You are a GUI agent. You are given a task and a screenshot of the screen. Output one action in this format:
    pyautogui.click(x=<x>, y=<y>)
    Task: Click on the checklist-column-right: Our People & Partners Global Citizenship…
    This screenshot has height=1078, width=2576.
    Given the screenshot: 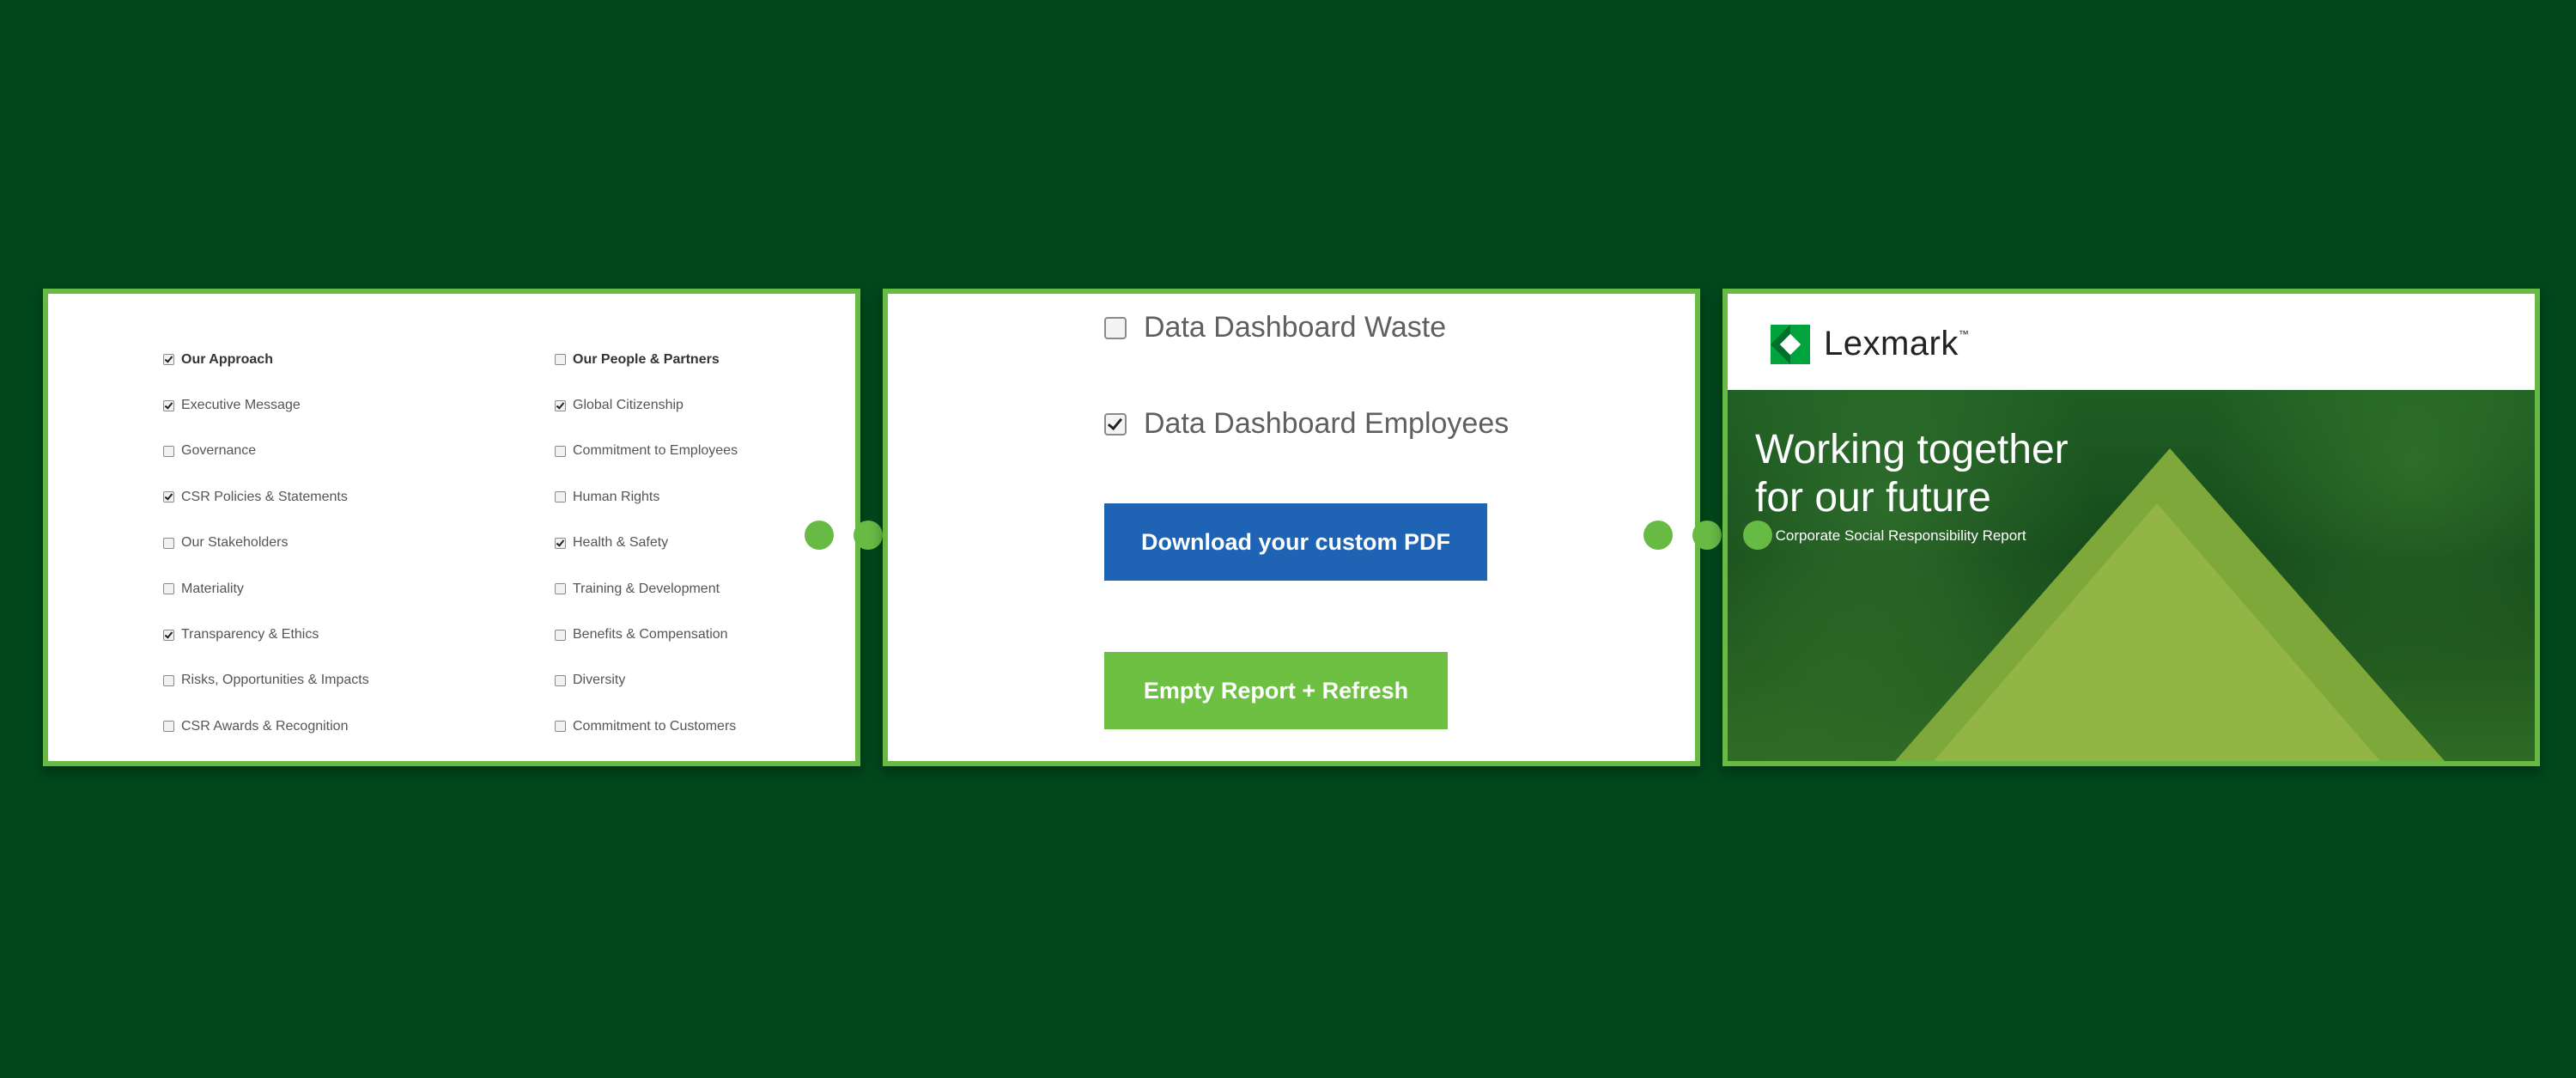 What is the action you would take?
    pyautogui.click(x=647, y=543)
    